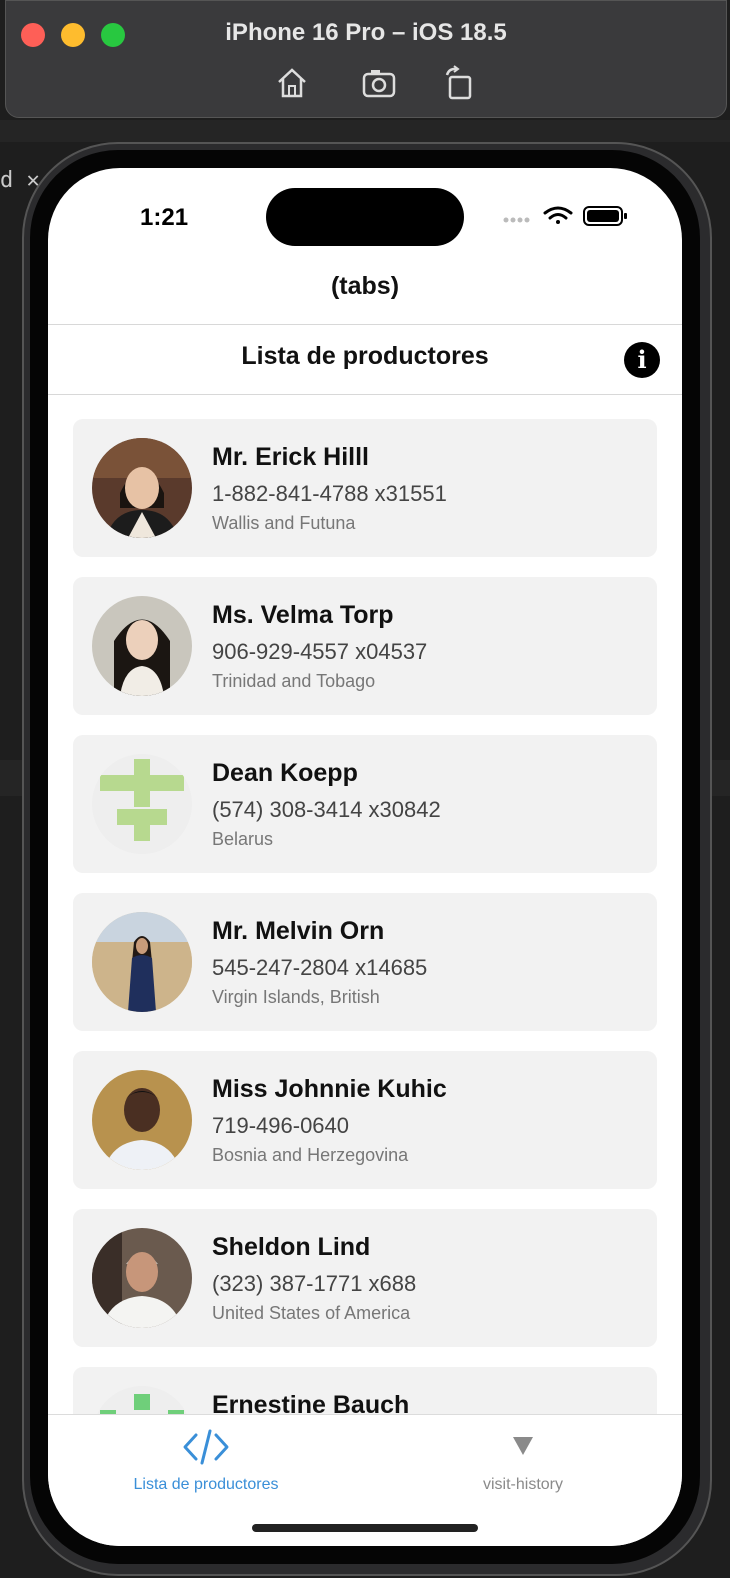 This screenshot has width=730, height=1578. Describe the element at coordinates (281, 1125) in the screenshot. I see `producer-phone: 719-496-0640` at that location.